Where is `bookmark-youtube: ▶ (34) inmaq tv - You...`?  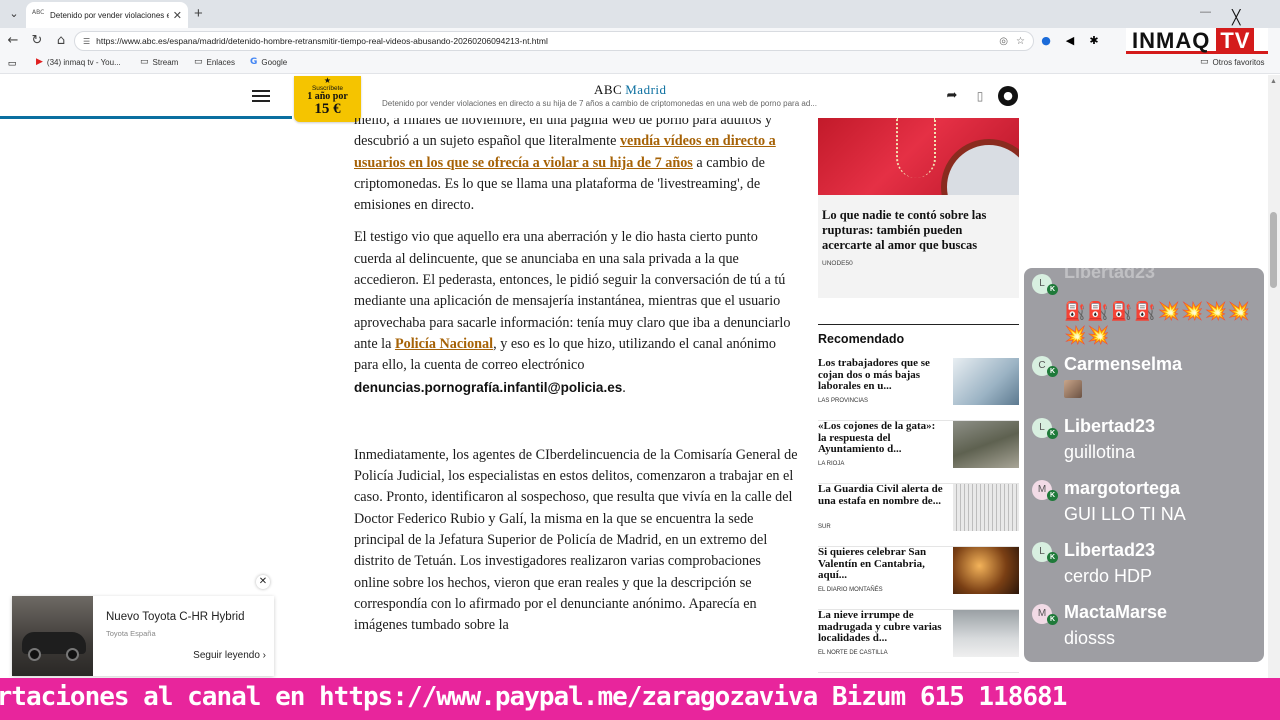
bookmark-youtube: ▶ (34) inmaq tv - You... is located at coordinates (78, 62).